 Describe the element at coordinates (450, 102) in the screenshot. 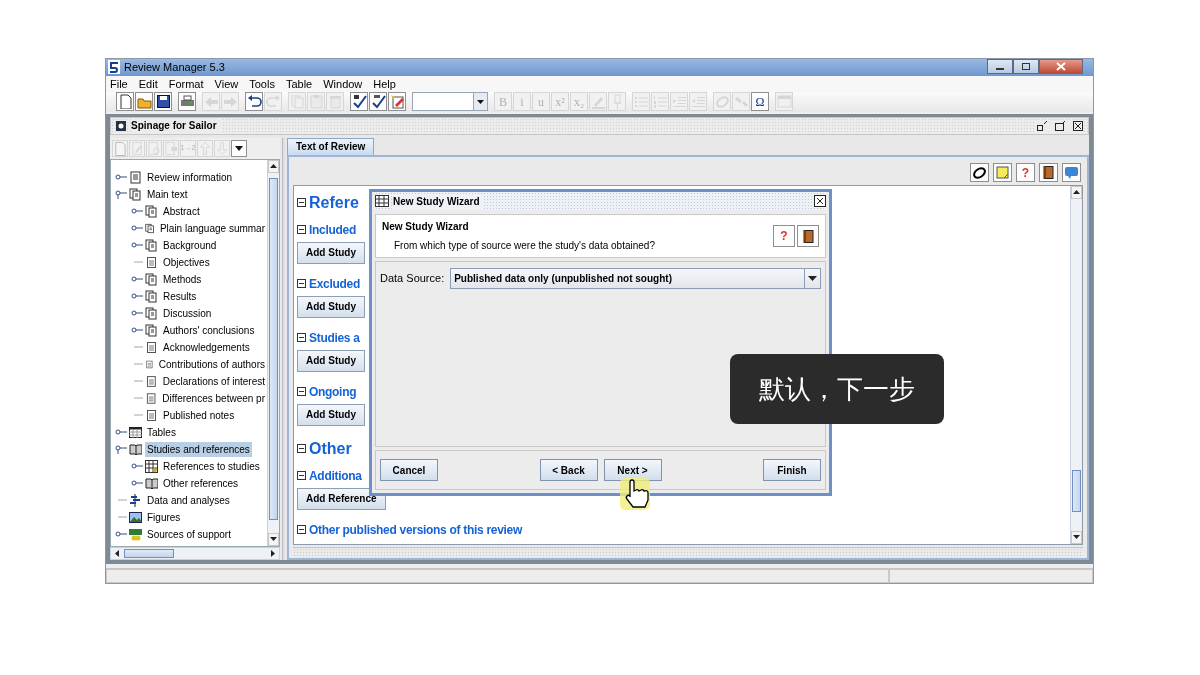

I see `font-dropdown` at that location.